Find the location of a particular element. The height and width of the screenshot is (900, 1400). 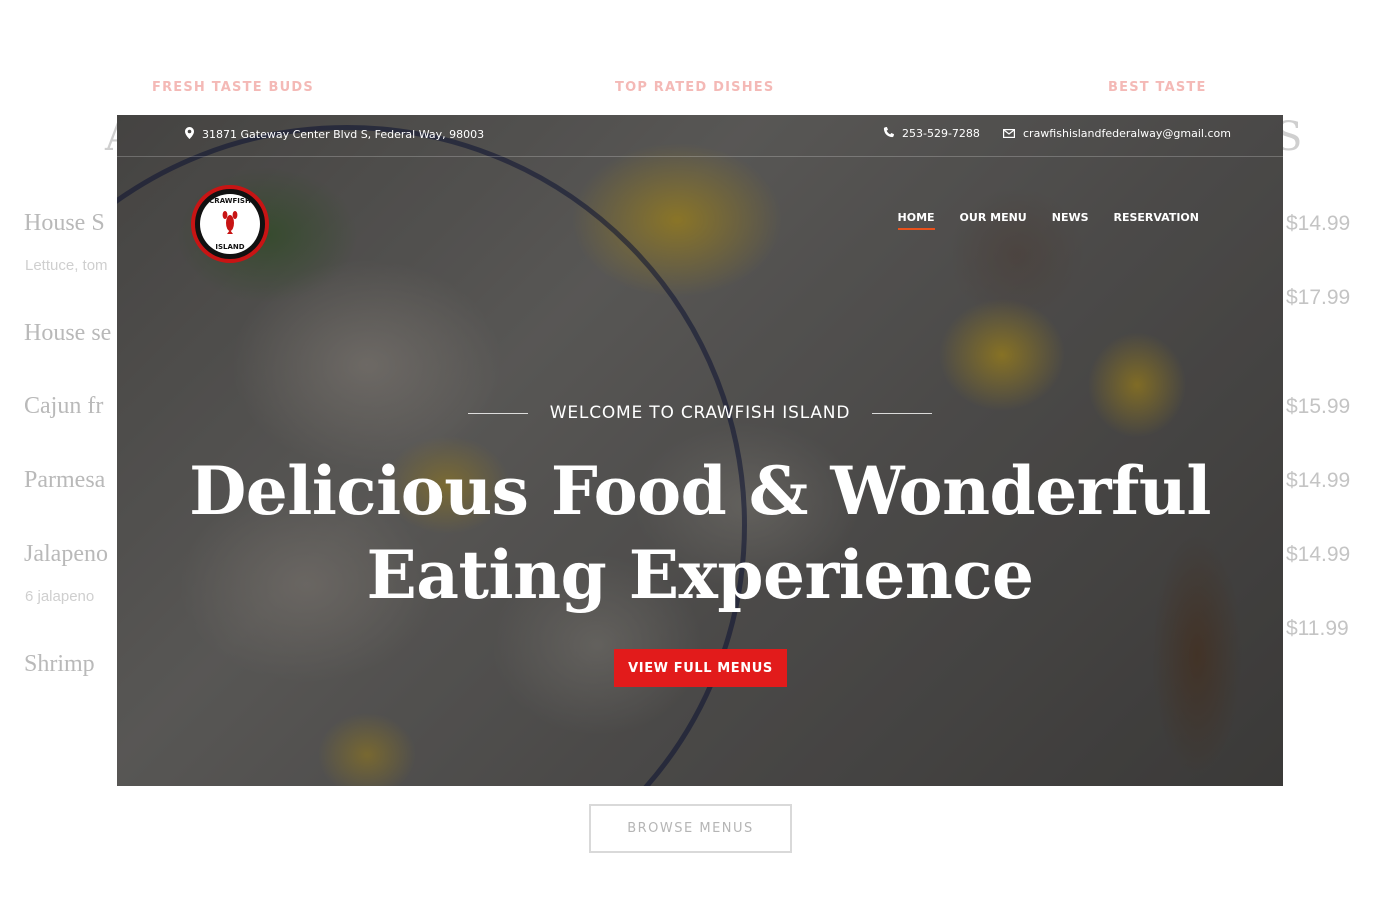

eyebrow-line-right is located at coordinates (902, 413).